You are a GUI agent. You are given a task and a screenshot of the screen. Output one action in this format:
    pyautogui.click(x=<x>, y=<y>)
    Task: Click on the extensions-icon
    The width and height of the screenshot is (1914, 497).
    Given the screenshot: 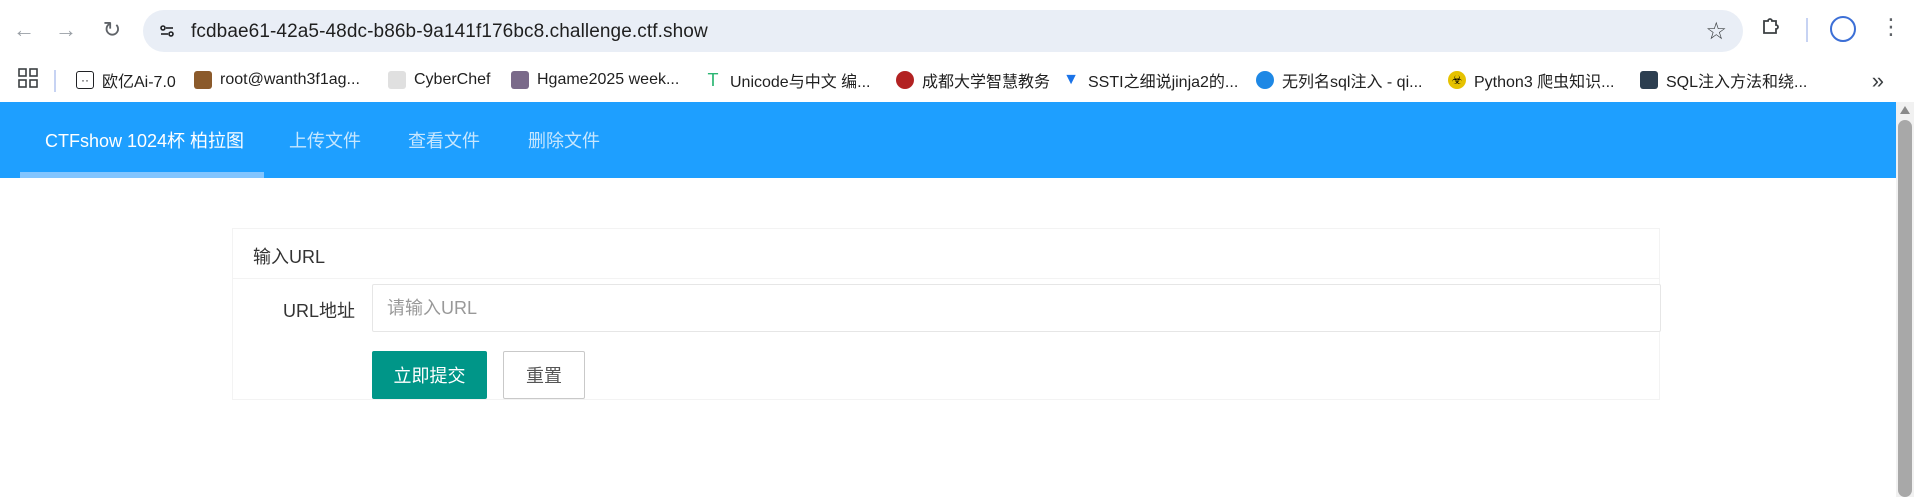 What is the action you would take?
    pyautogui.click(x=1771, y=28)
    